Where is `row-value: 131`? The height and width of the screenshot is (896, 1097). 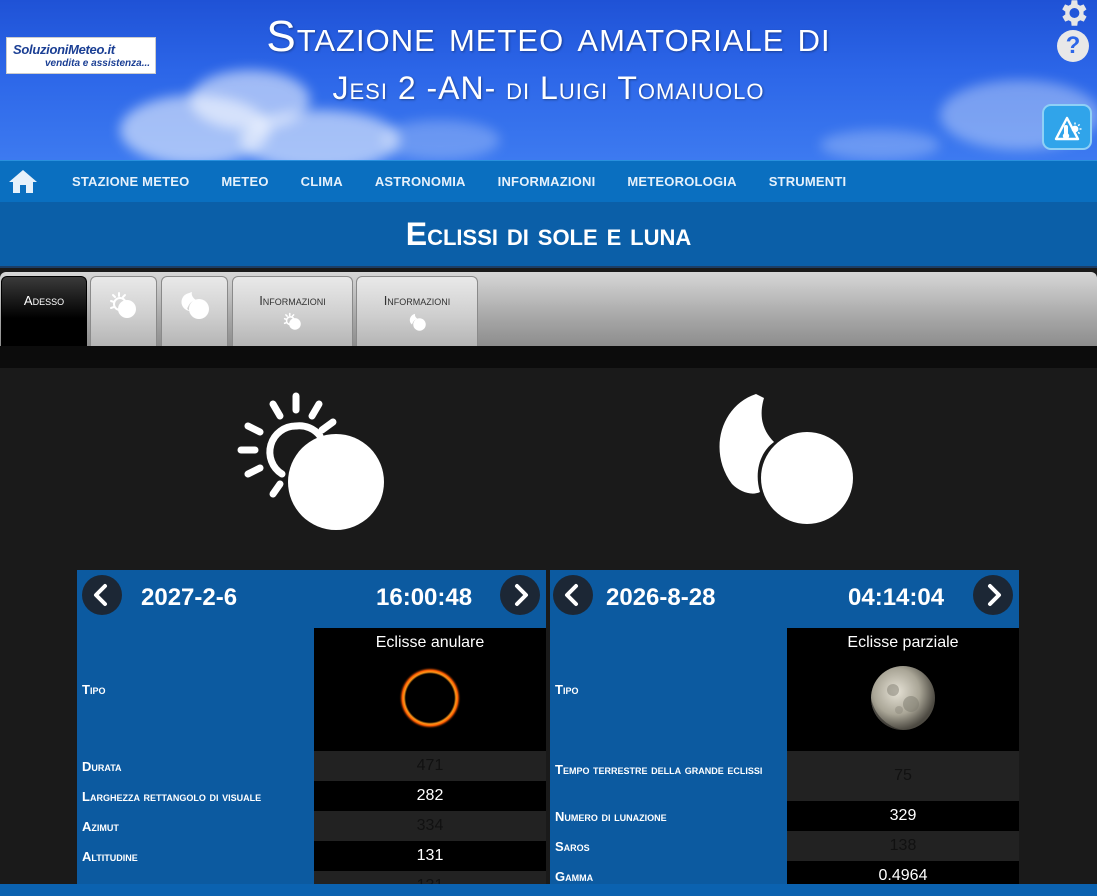
row-value: 131 is located at coordinates (430, 856).